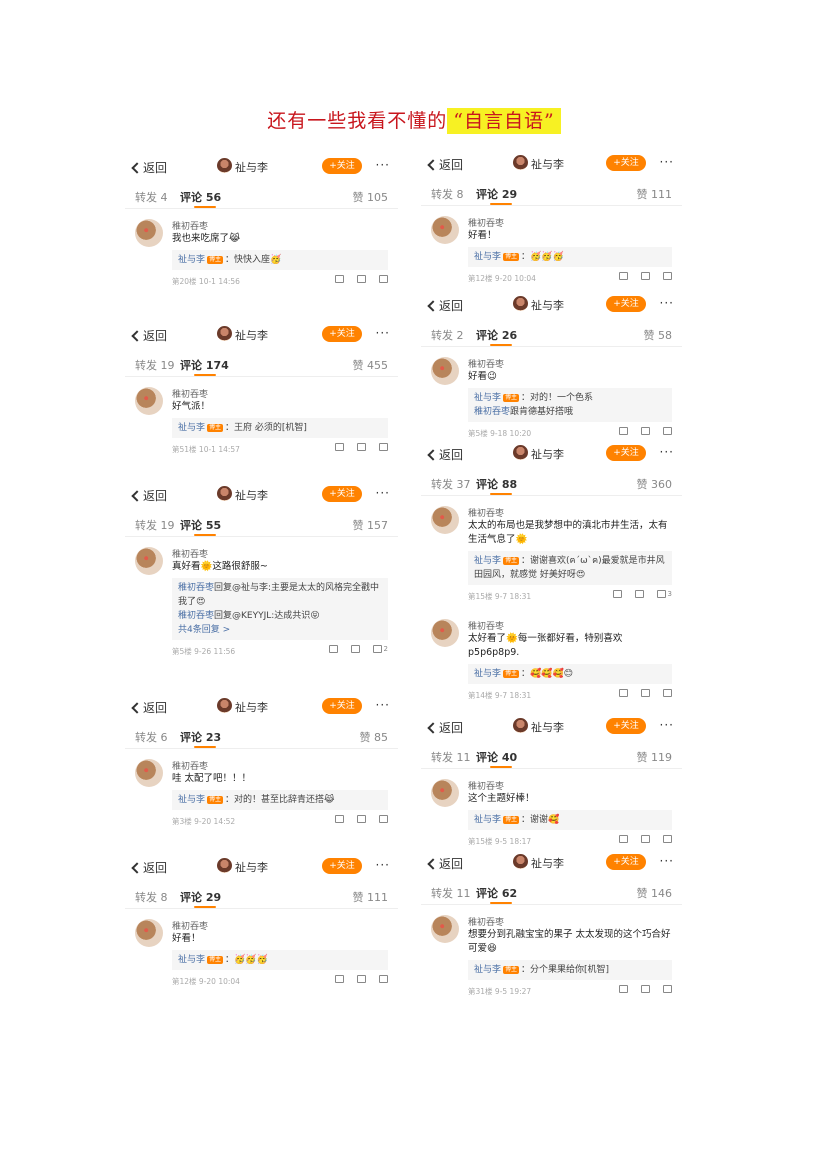 Image resolution: width=828 pixels, height=1170 pixels. I want to click on reply-box: 祉与李 博主 ：🥳🥳🥳, so click(570, 257).